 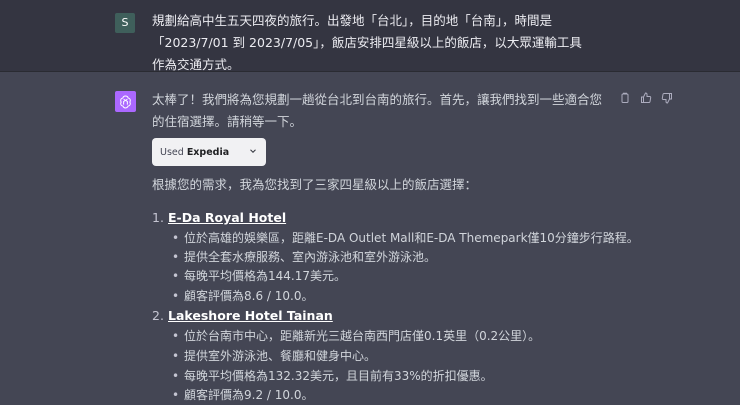 What do you see at coordinates (667, 98) in the screenshot?
I see `thumbs-down-icon` at bounding box center [667, 98].